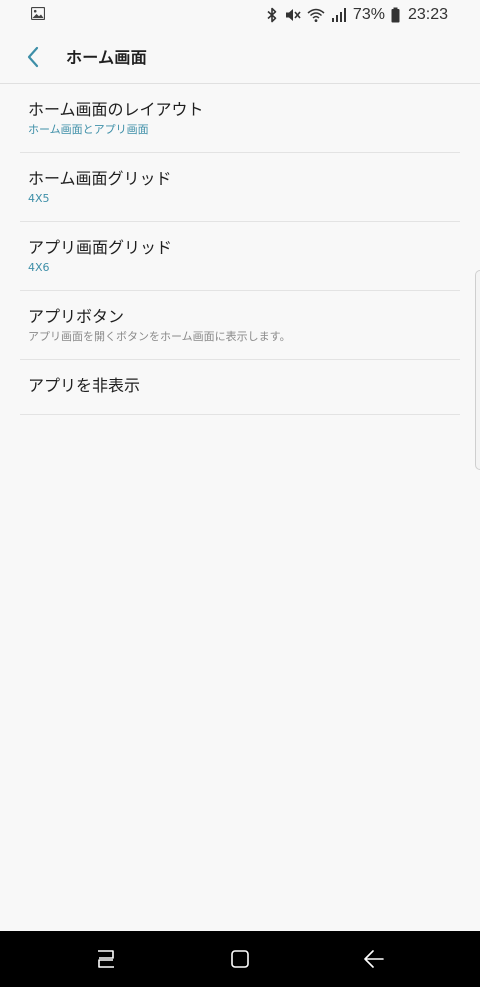 Image resolution: width=480 pixels, height=987 pixels. What do you see at coordinates (88, 129) in the screenshot?
I see `item-subtitle: ホーム画面とアプリ画面` at bounding box center [88, 129].